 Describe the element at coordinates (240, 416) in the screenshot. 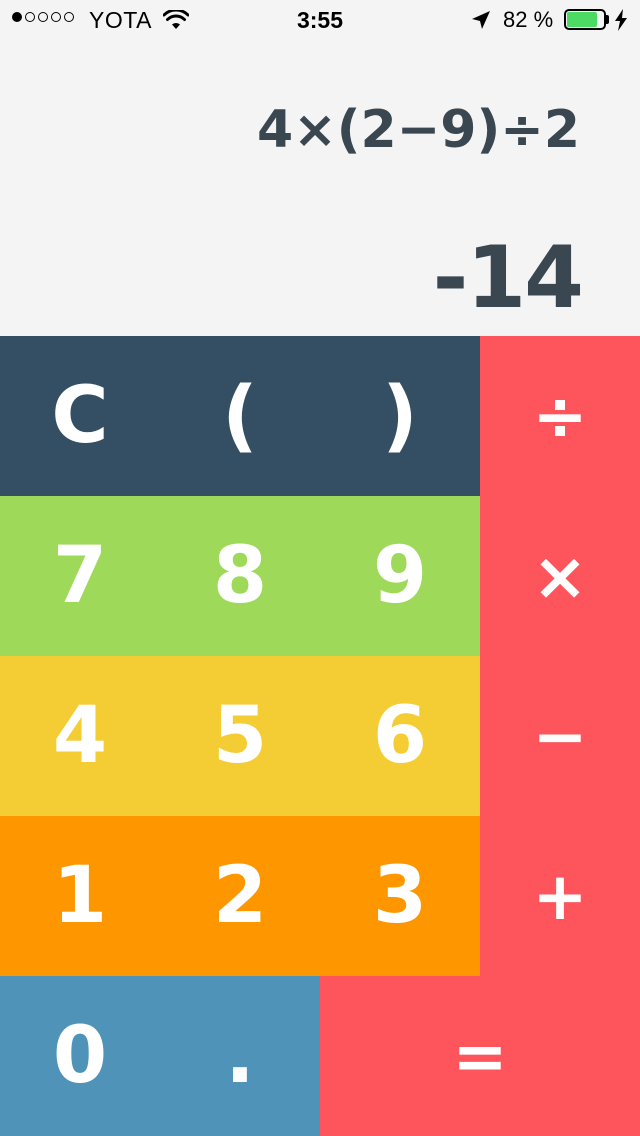

I see `open-paren-button: (` at that location.